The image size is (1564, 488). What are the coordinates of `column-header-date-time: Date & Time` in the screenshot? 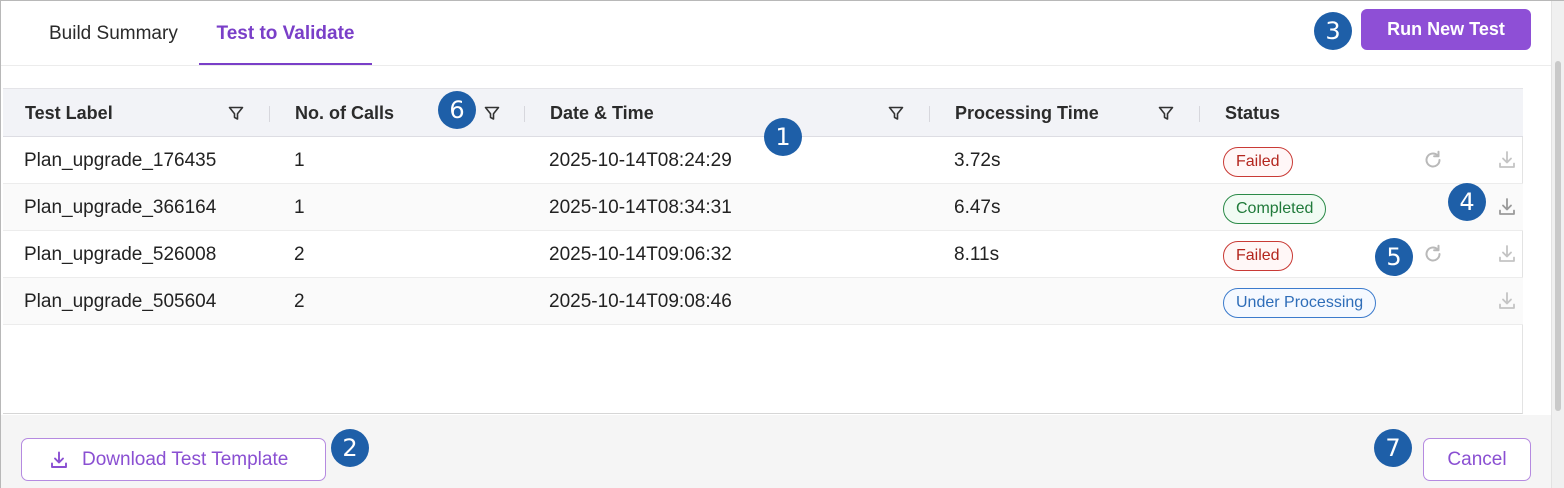 It's located at (602, 113).